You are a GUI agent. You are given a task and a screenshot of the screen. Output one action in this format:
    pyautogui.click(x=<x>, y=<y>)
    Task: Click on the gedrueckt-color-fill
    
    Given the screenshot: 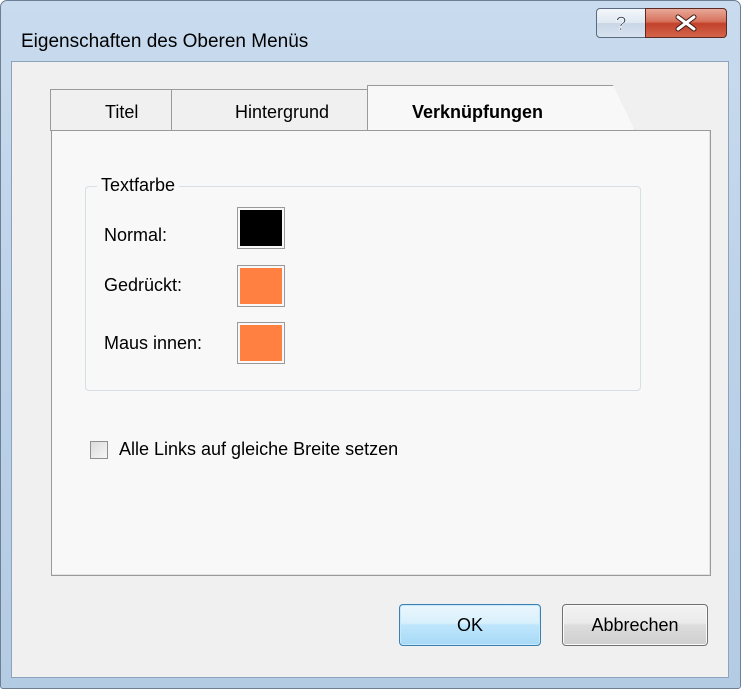 What is the action you would take?
    pyautogui.click(x=261, y=286)
    